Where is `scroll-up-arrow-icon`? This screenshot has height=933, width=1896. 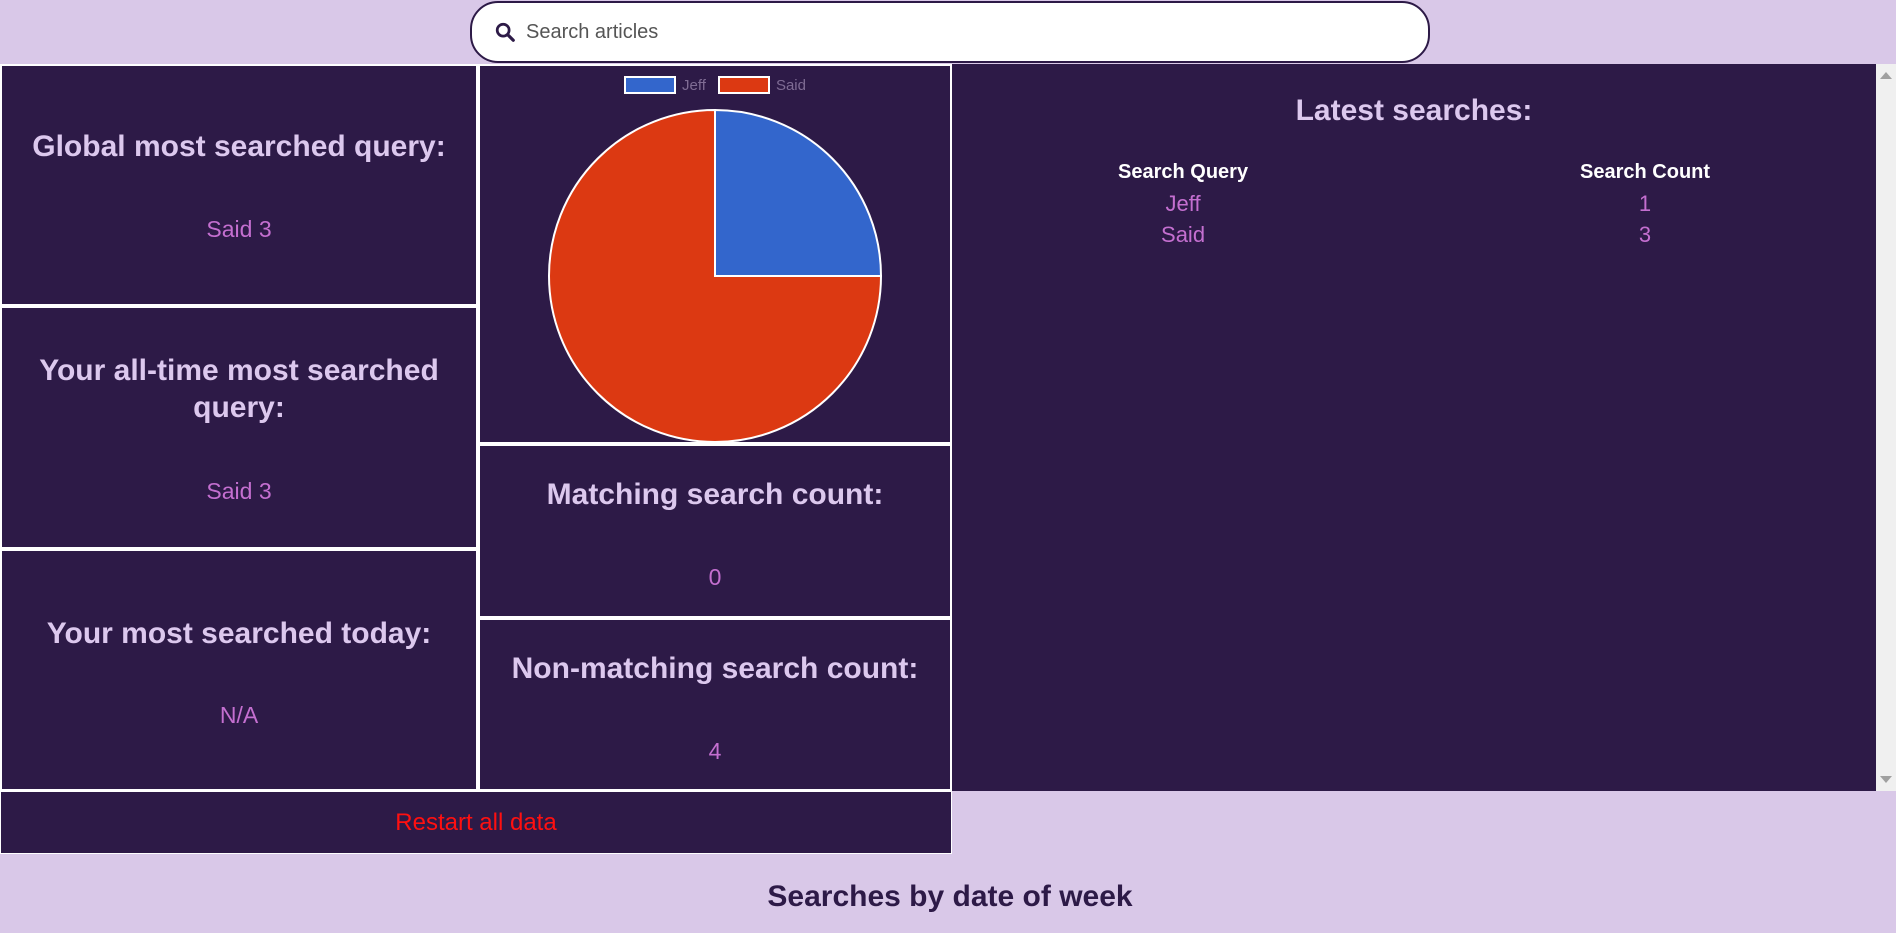
scroll-up-arrow-icon is located at coordinates (1886, 75).